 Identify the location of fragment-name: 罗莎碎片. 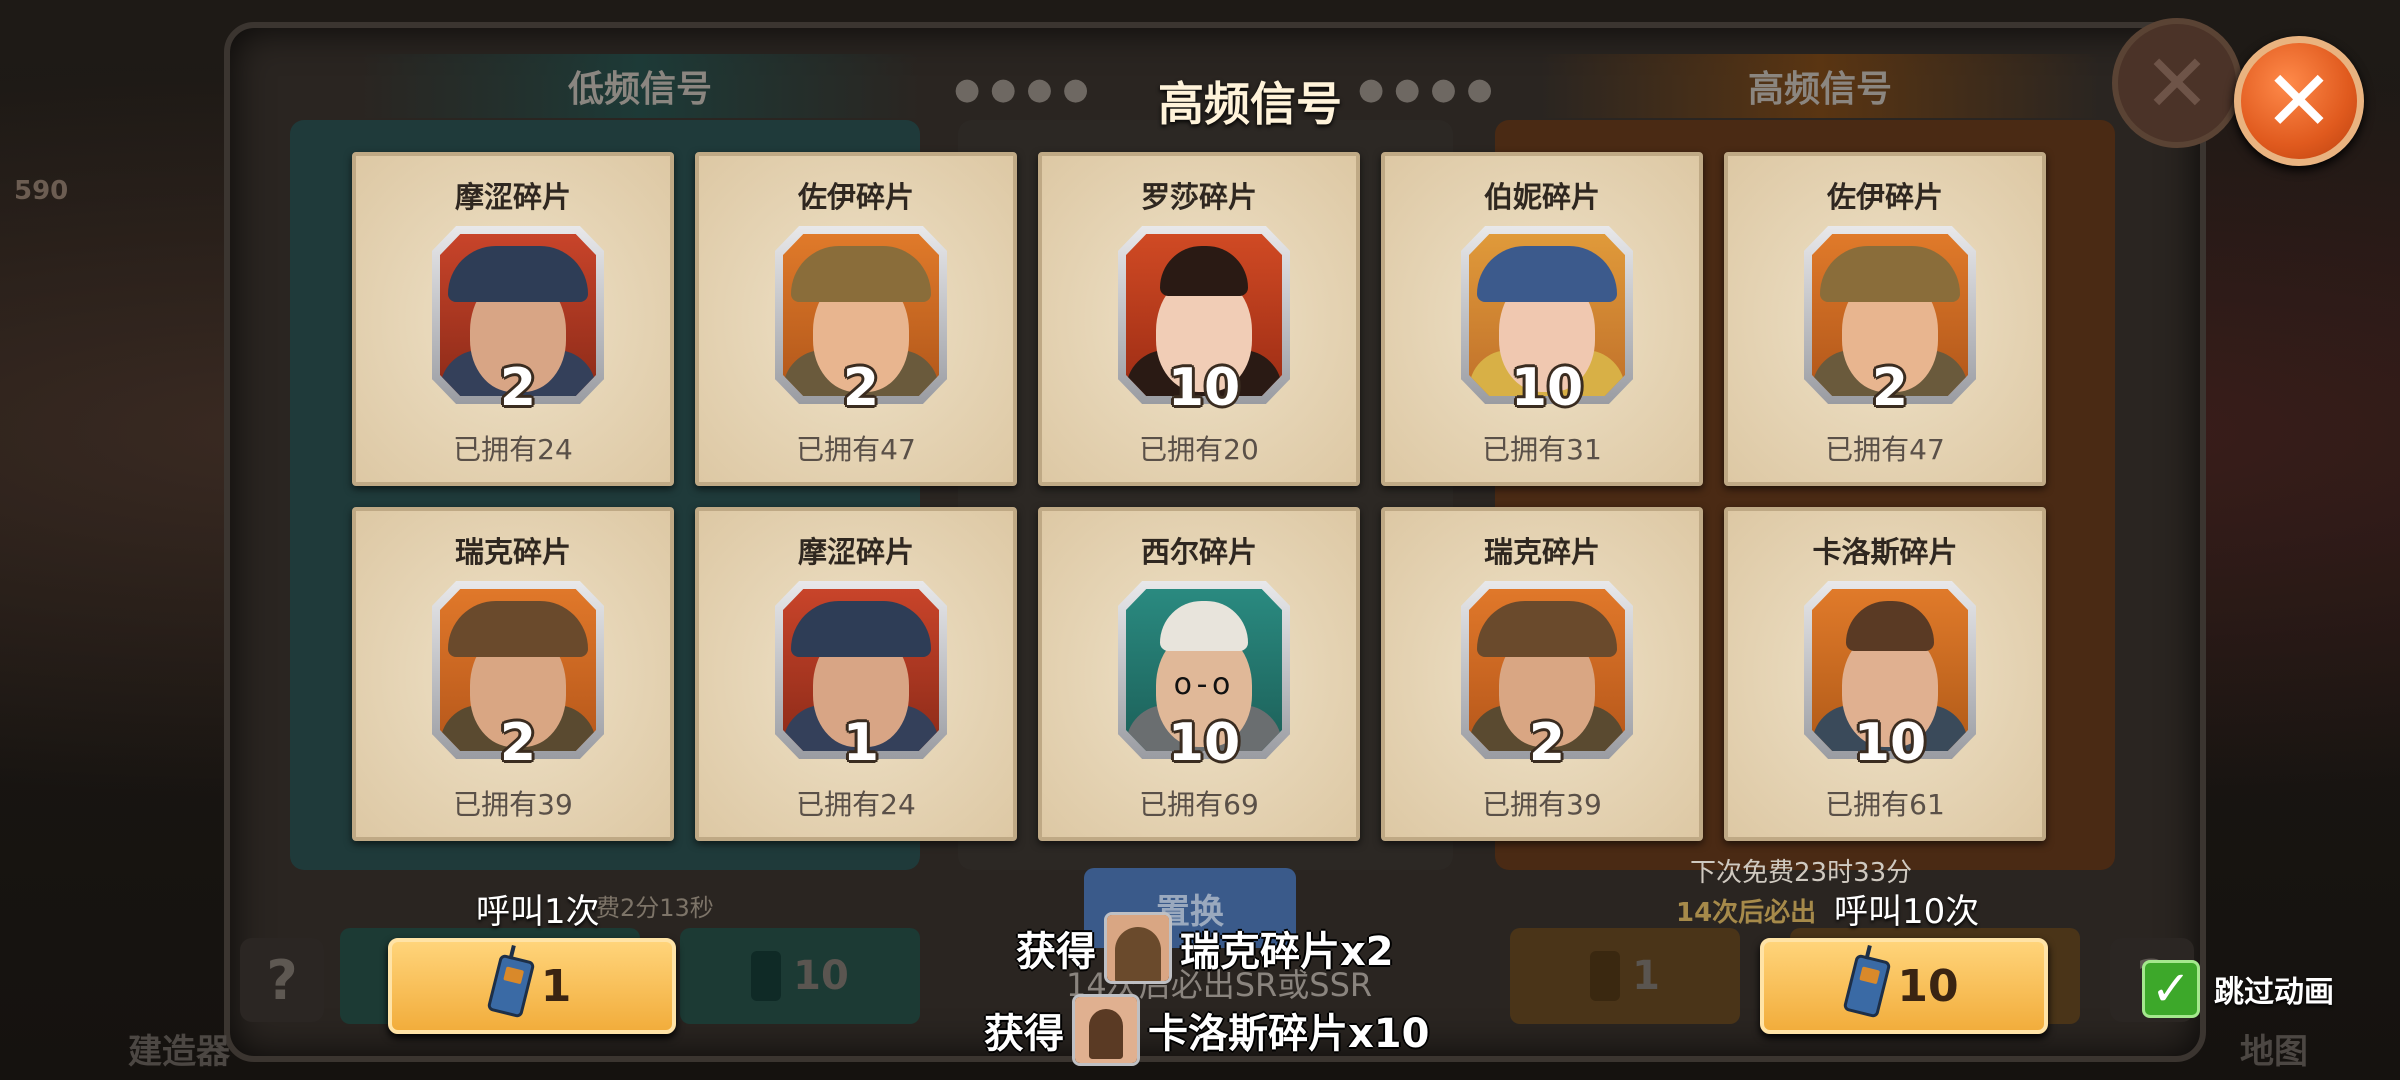
(1198, 197).